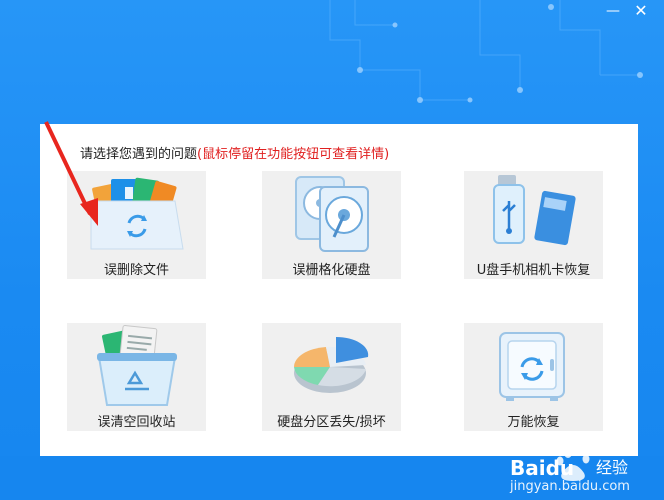 The width and height of the screenshot is (664, 500). I want to click on safe-recovery-icon, so click(532, 366).